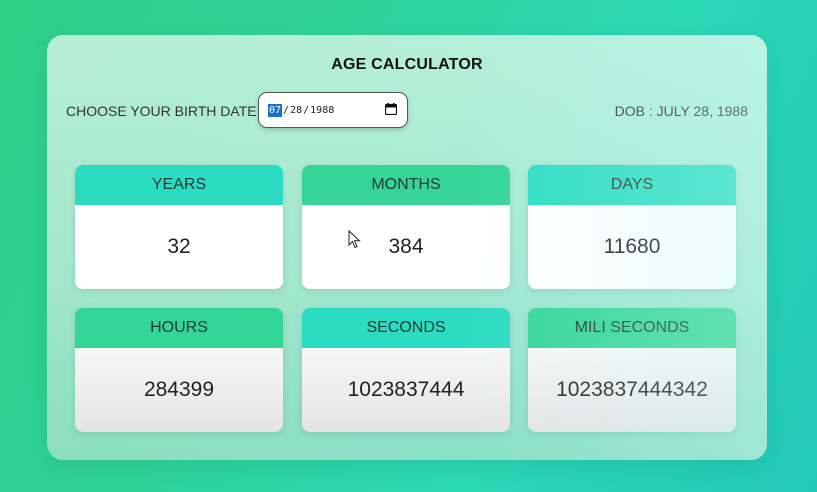  Describe the element at coordinates (161, 111) in the screenshot. I see `birth-date-label: CHOOSE YOUR BIRTH DATE` at that location.